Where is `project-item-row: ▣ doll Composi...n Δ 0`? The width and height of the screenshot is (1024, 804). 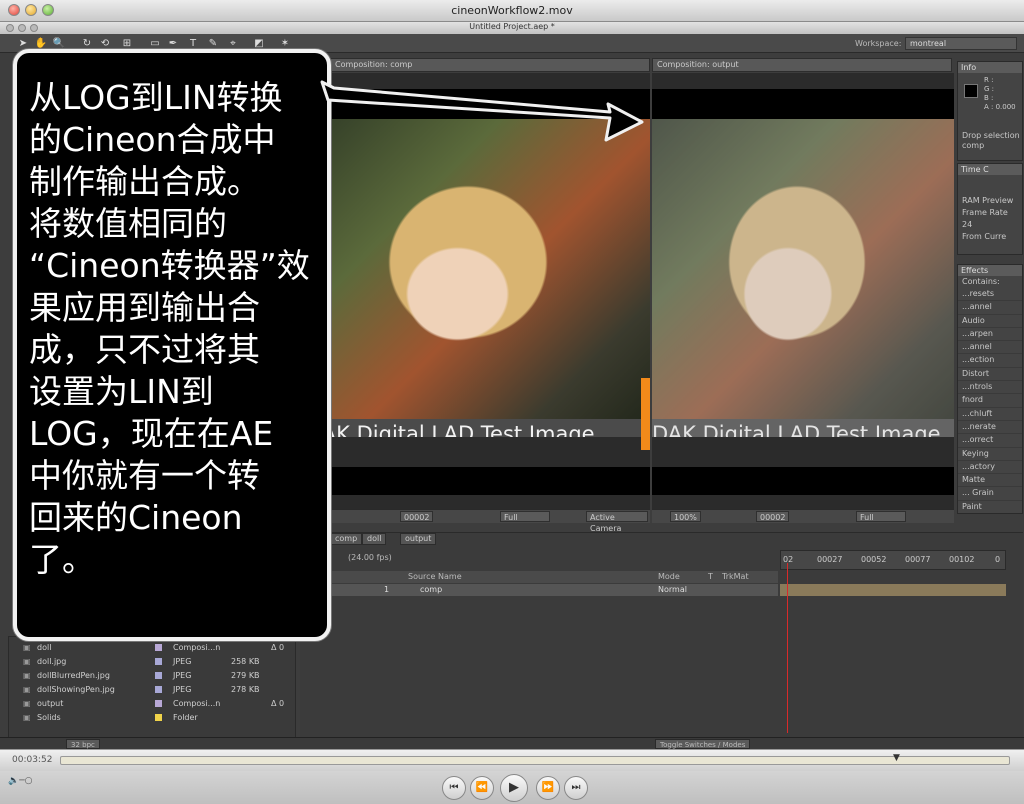 project-item-row: ▣ doll Composi...n Δ 0 is located at coordinates (152, 647).